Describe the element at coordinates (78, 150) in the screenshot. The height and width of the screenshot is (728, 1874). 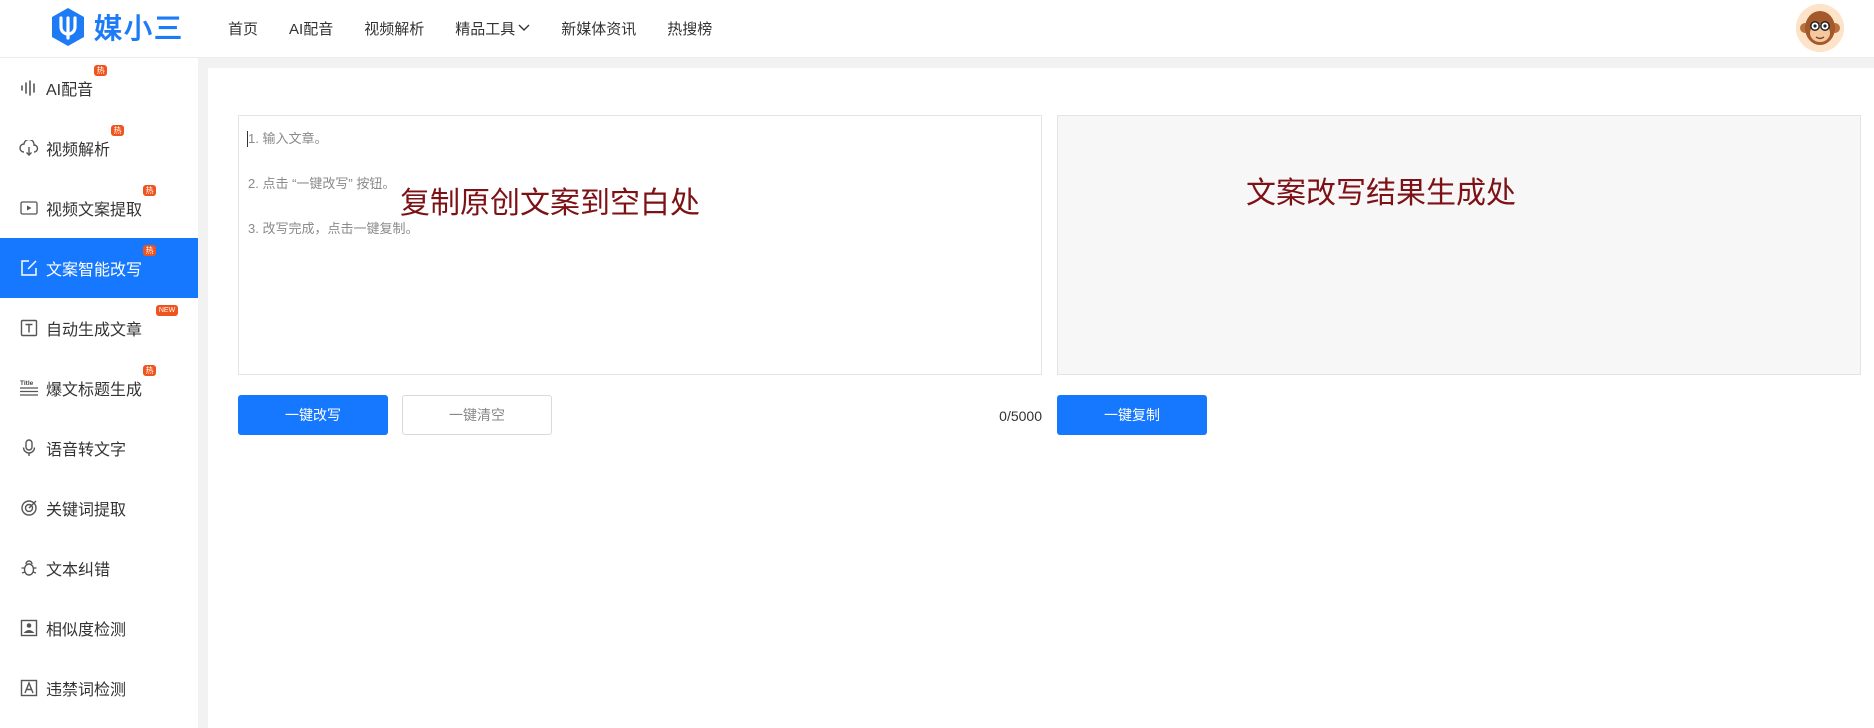
I see `label-text: 视频解析` at that location.